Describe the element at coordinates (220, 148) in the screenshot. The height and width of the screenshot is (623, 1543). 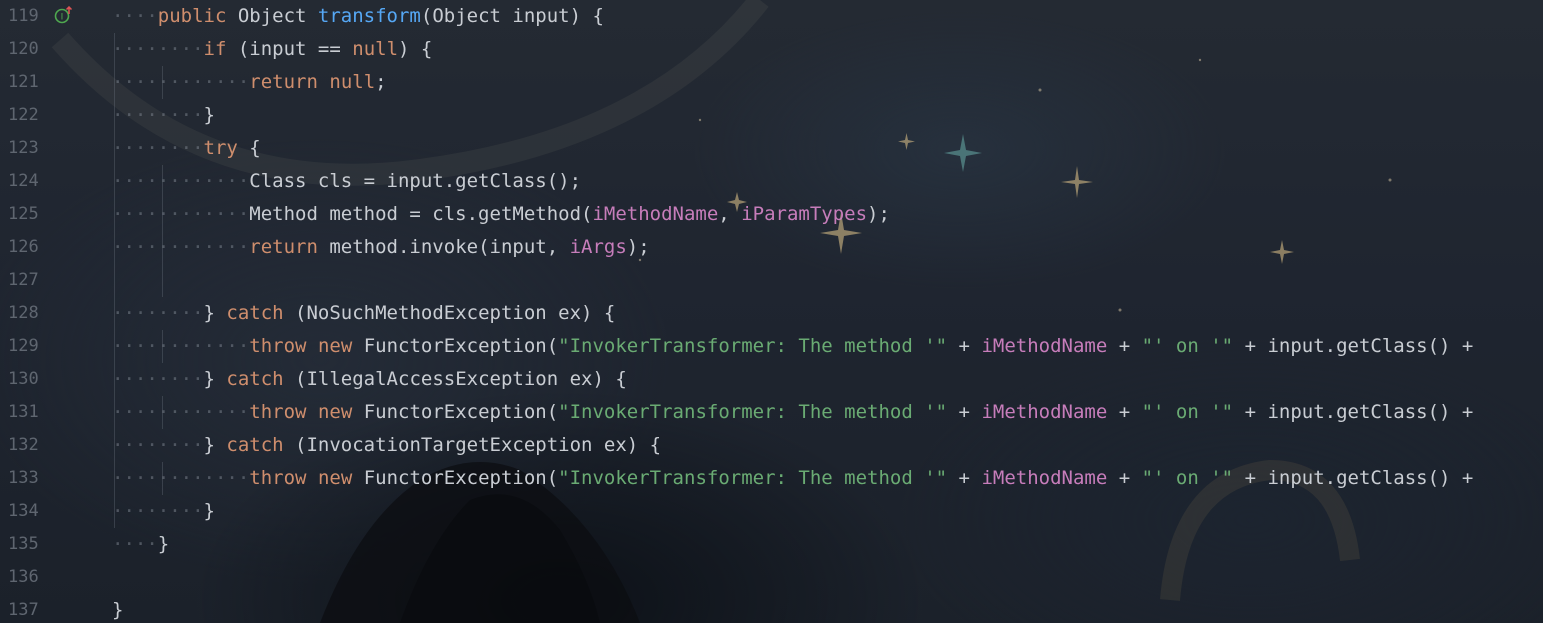
I see `code-token: try` at that location.